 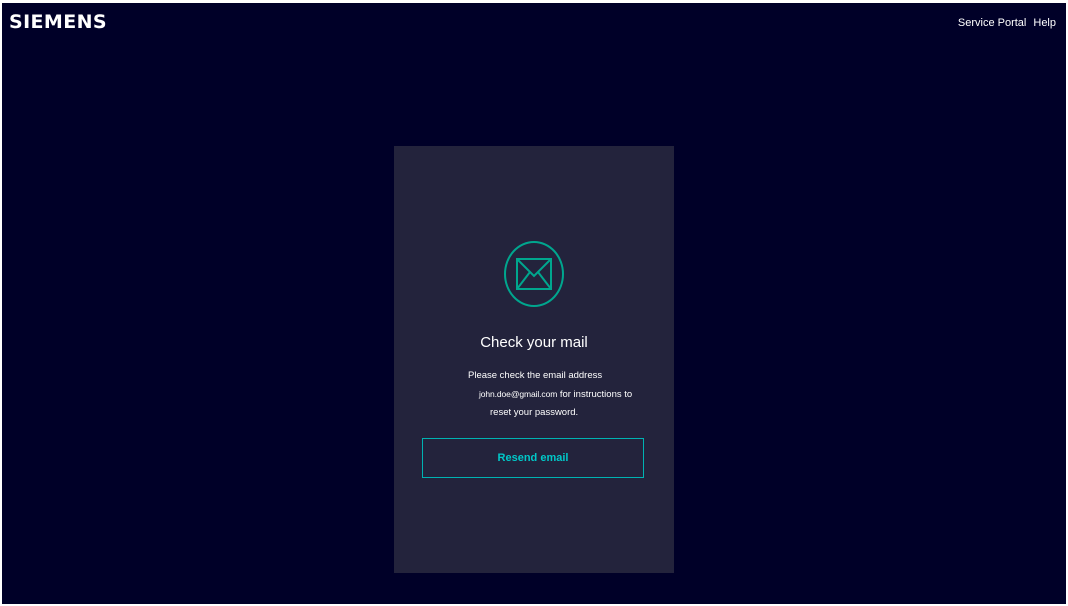 What do you see at coordinates (1044, 23) in the screenshot?
I see `help-link: Help` at bounding box center [1044, 23].